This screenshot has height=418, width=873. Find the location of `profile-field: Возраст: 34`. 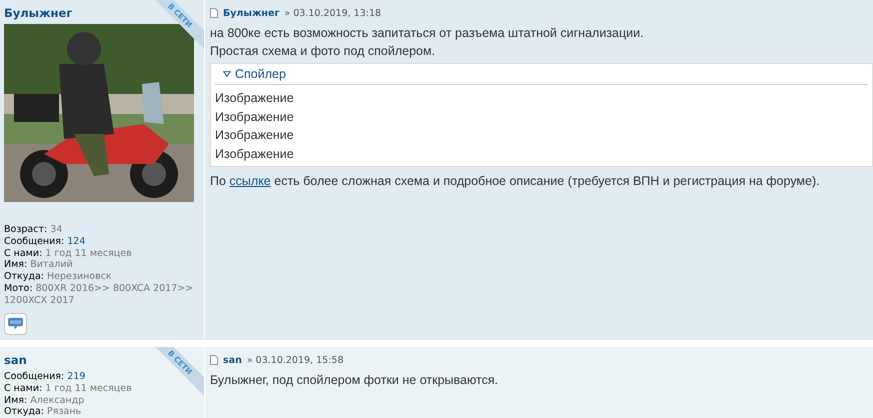

profile-field: Возраст: 34 is located at coordinates (102, 230).